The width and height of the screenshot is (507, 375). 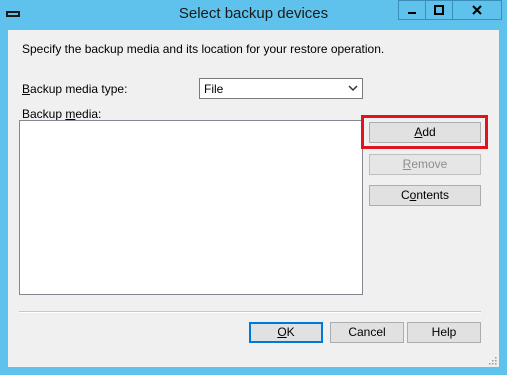 What do you see at coordinates (492, 360) in the screenshot?
I see `resize-grip-icon` at bounding box center [492, 360].